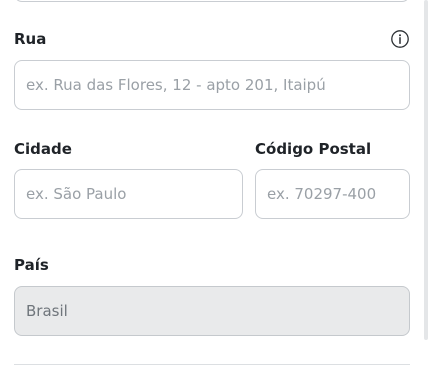  What do you see at coordinates (212, 85) in the screenshot?
I see `street-input` at bounding box center [212, 85].